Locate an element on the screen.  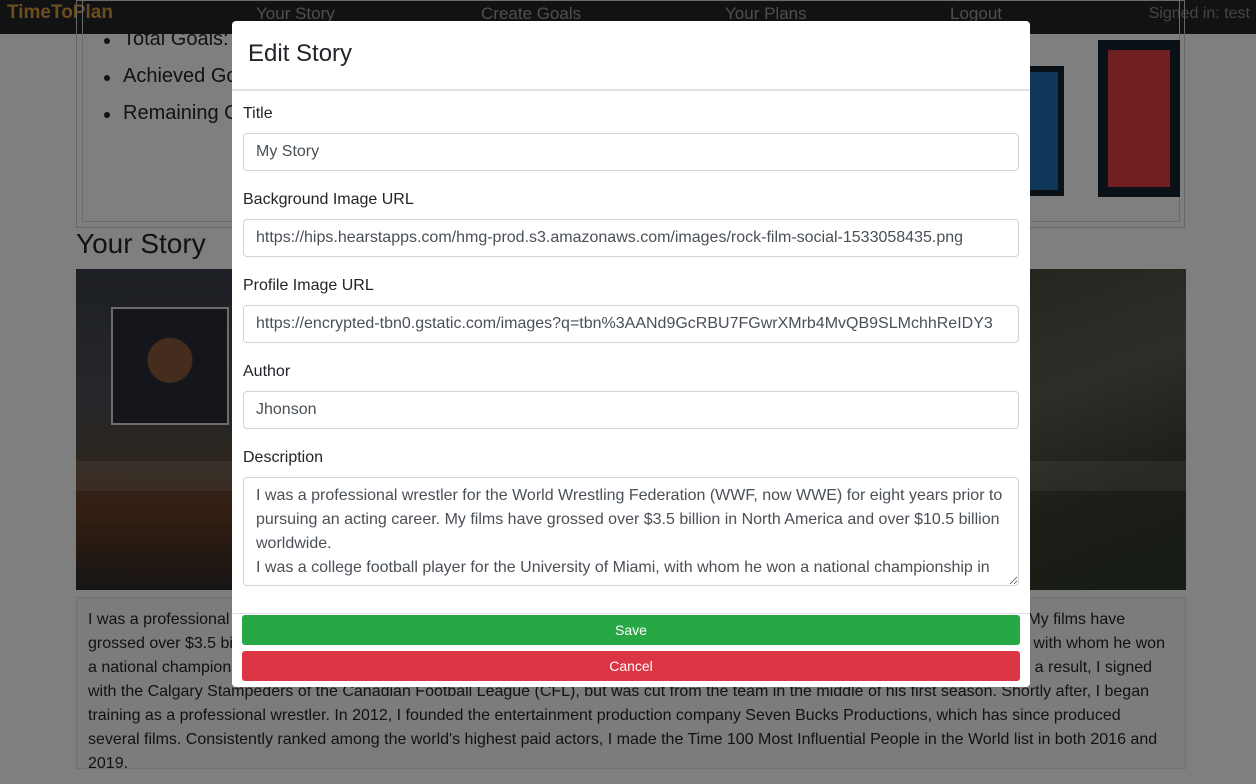
profile-url-label: Profile Image URL is located at coordinates (308, 285).